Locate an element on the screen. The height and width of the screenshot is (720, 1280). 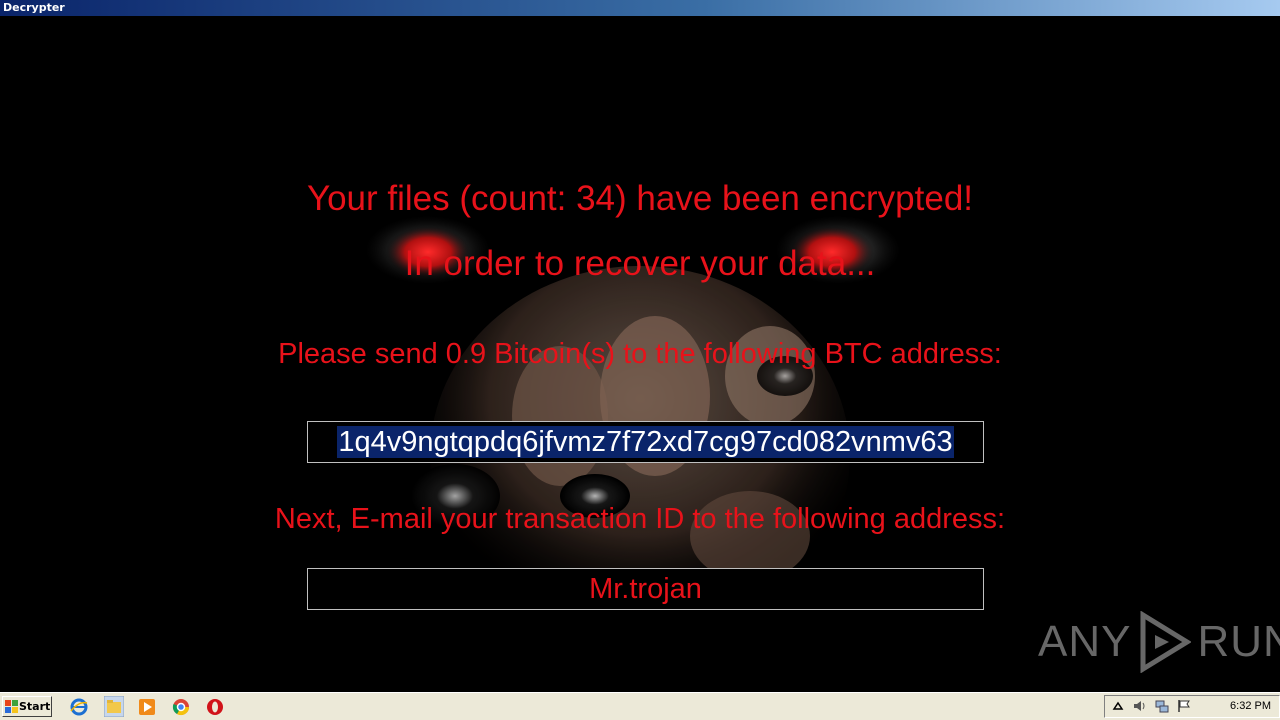
windows-logo-icon is located at coordinates (11, 706).